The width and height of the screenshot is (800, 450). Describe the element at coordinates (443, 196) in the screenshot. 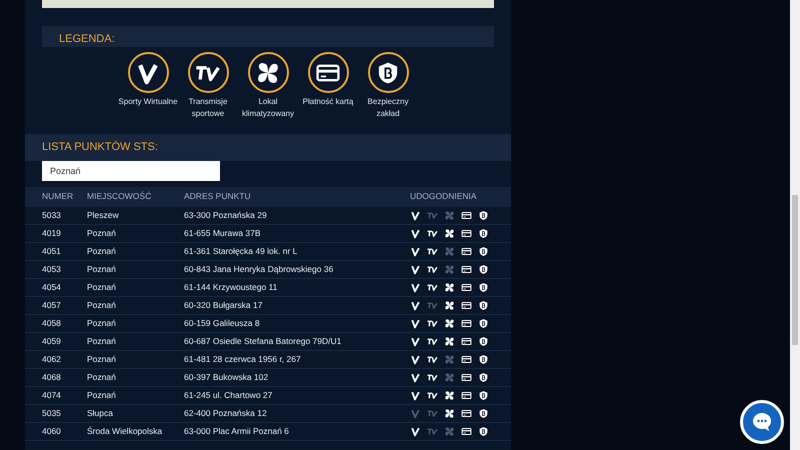

I see `column-header: UDOGODNIENIA` at that location.